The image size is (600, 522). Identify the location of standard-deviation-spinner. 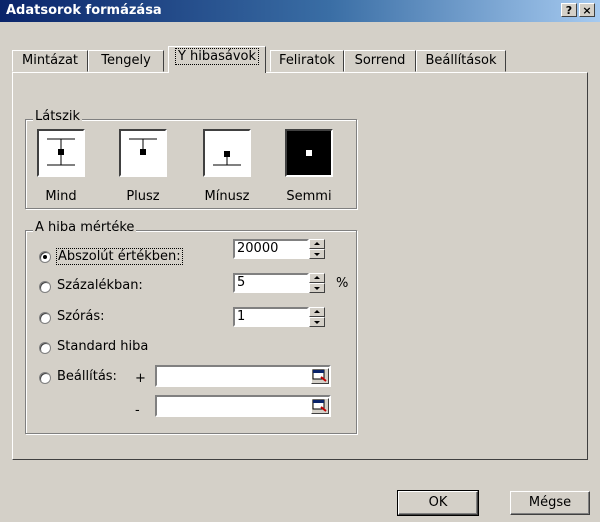
(317, 317).